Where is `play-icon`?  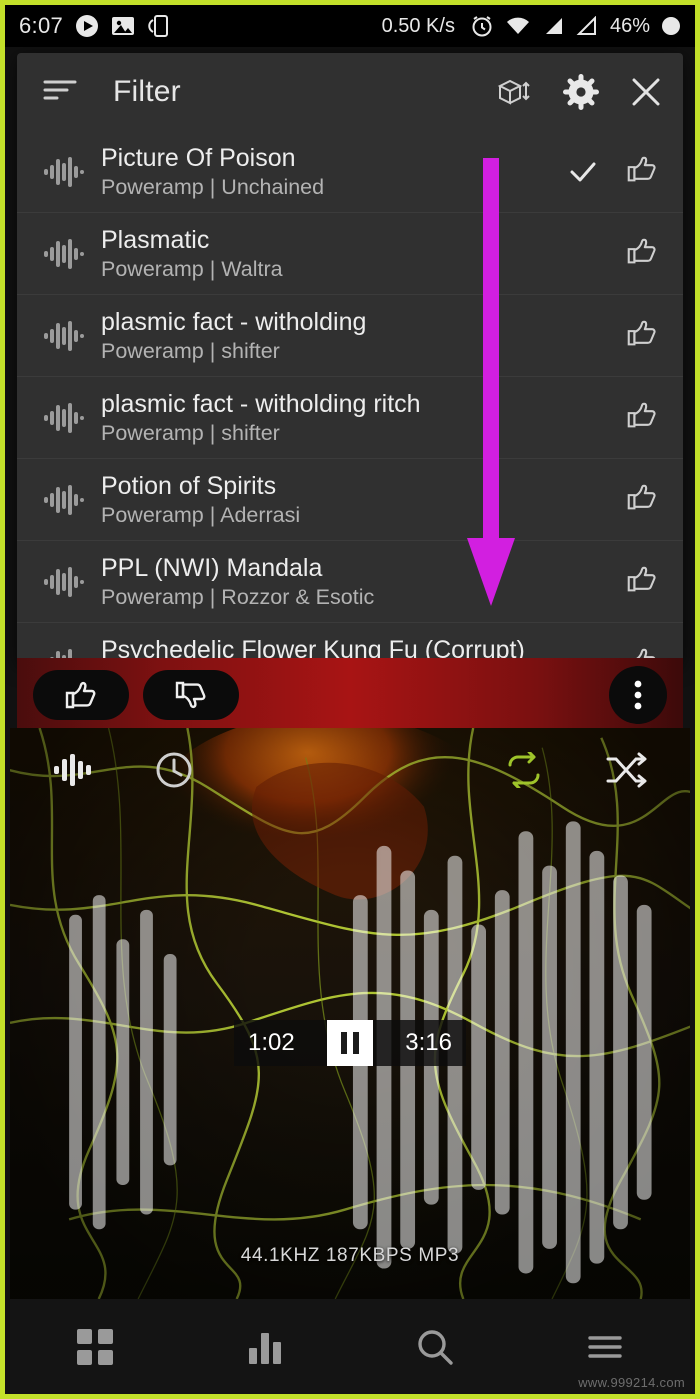 play-icon is located at coordinates (87, 26).